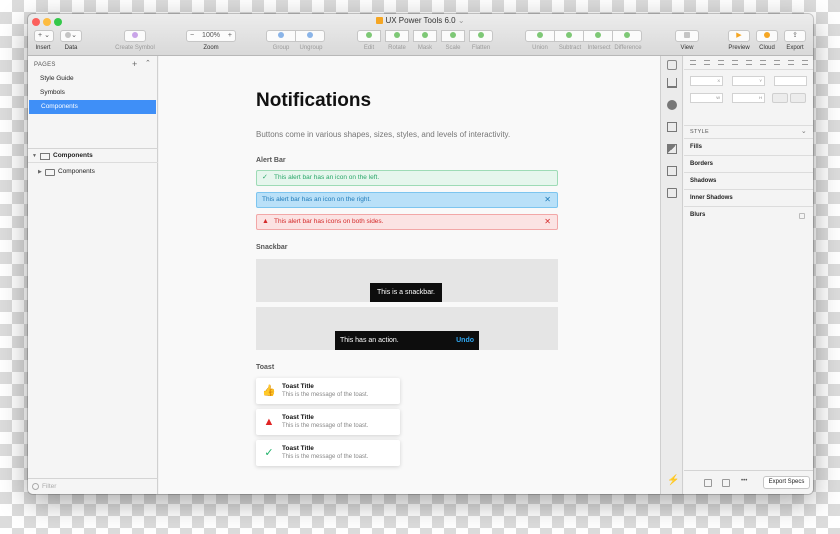 The height and width of the screenshot is (534, 840). Describe the element at coordinates (47, 22) in the screenshot. I see `minimize-window-button` at that location.